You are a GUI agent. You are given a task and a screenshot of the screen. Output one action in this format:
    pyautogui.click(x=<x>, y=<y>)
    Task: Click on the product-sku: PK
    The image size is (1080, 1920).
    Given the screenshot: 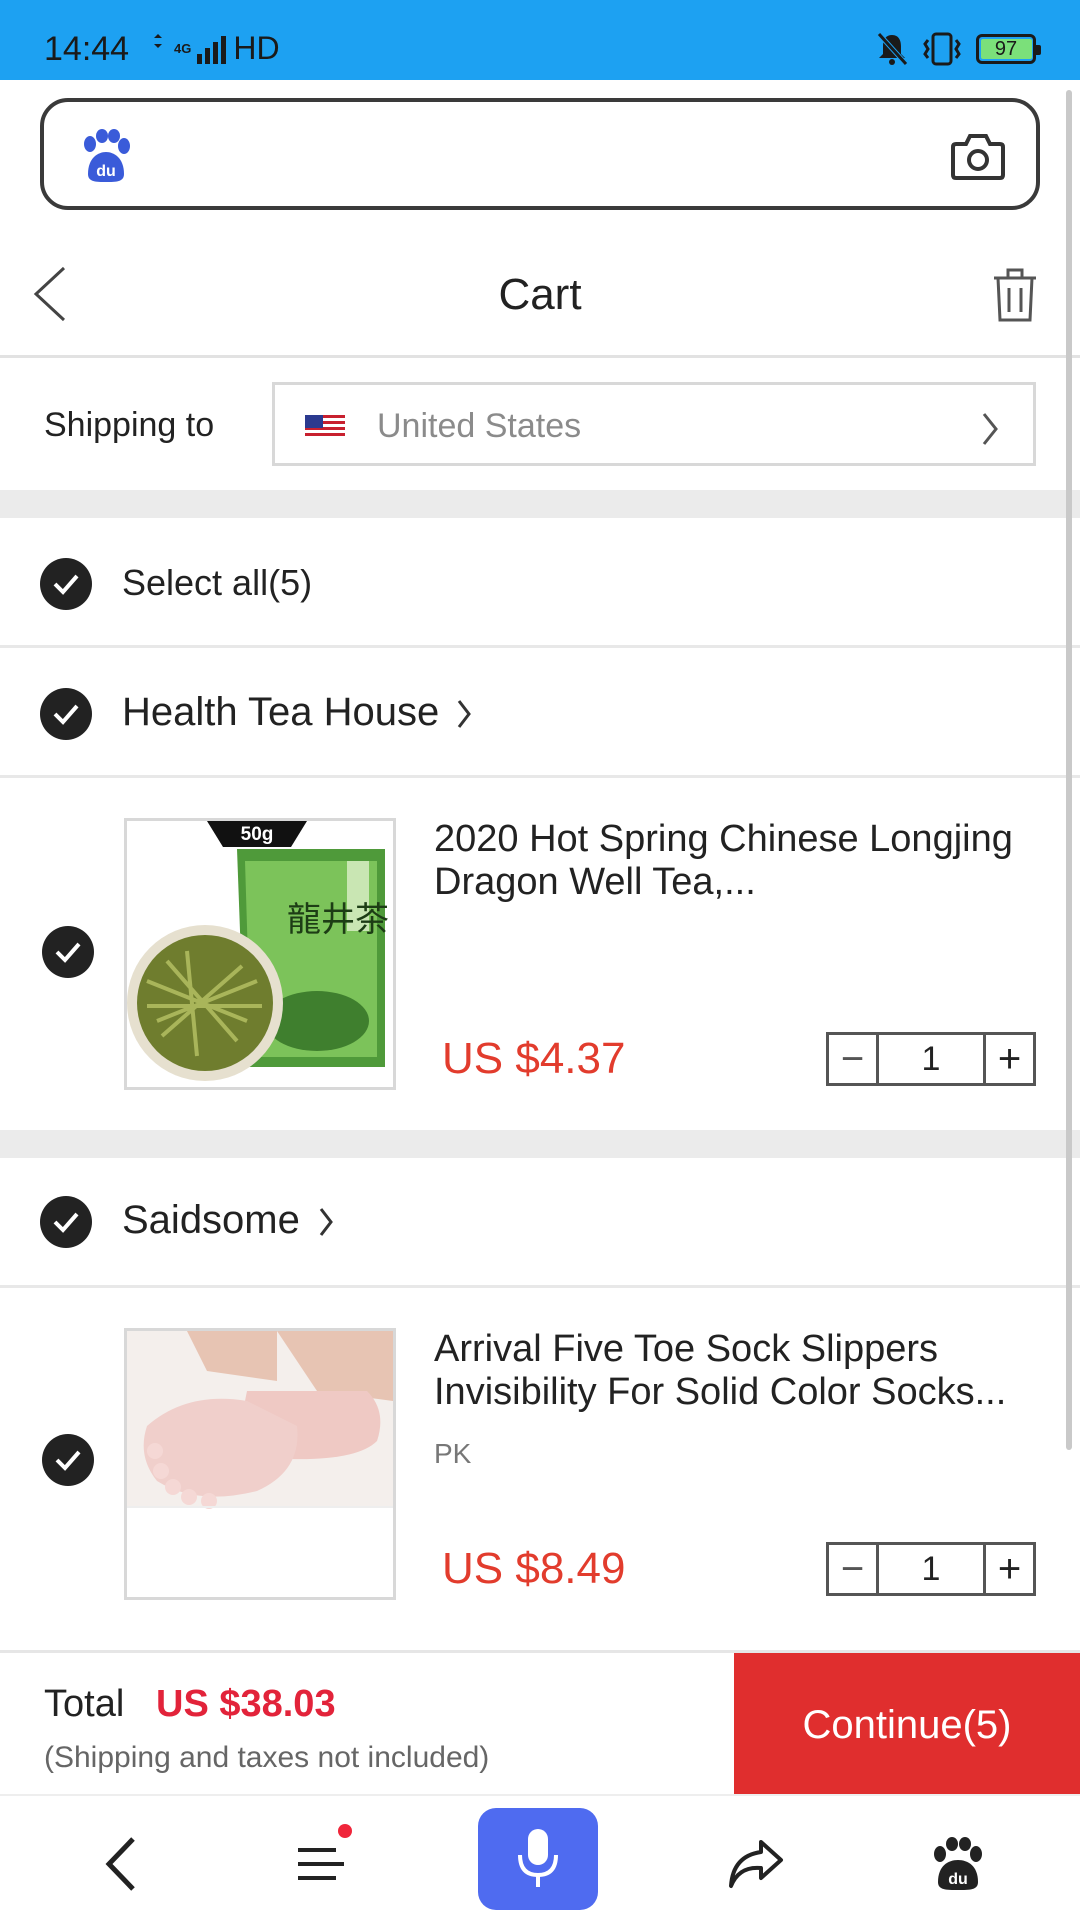 What is the action you would take?
    pyautogui.click(x=453, y=1453)
    